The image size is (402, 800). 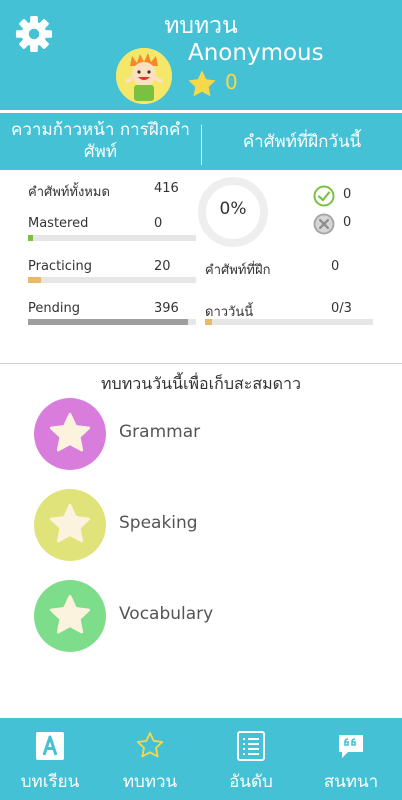 What do you see at coordinates (335, 266) in the screenshot?
I see `today-words-value: 0` at bounding box center [335, 266].